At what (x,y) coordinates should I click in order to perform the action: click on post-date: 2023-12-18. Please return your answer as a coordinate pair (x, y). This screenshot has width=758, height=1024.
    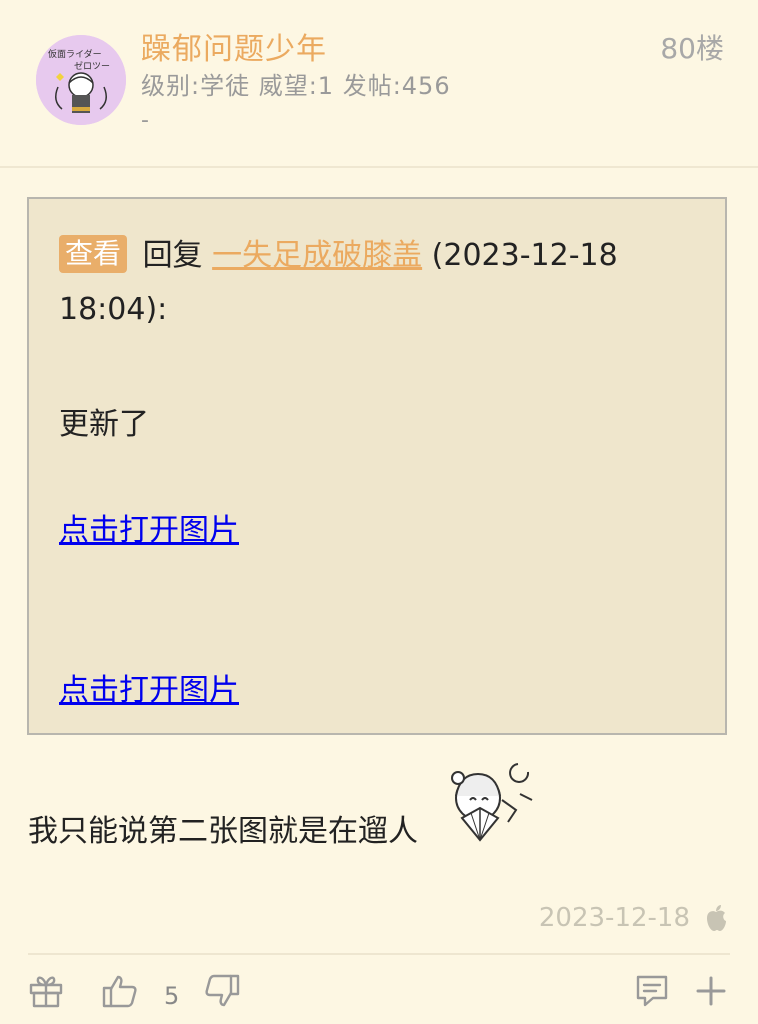
    Looking at the image, I should click on (614, 918).